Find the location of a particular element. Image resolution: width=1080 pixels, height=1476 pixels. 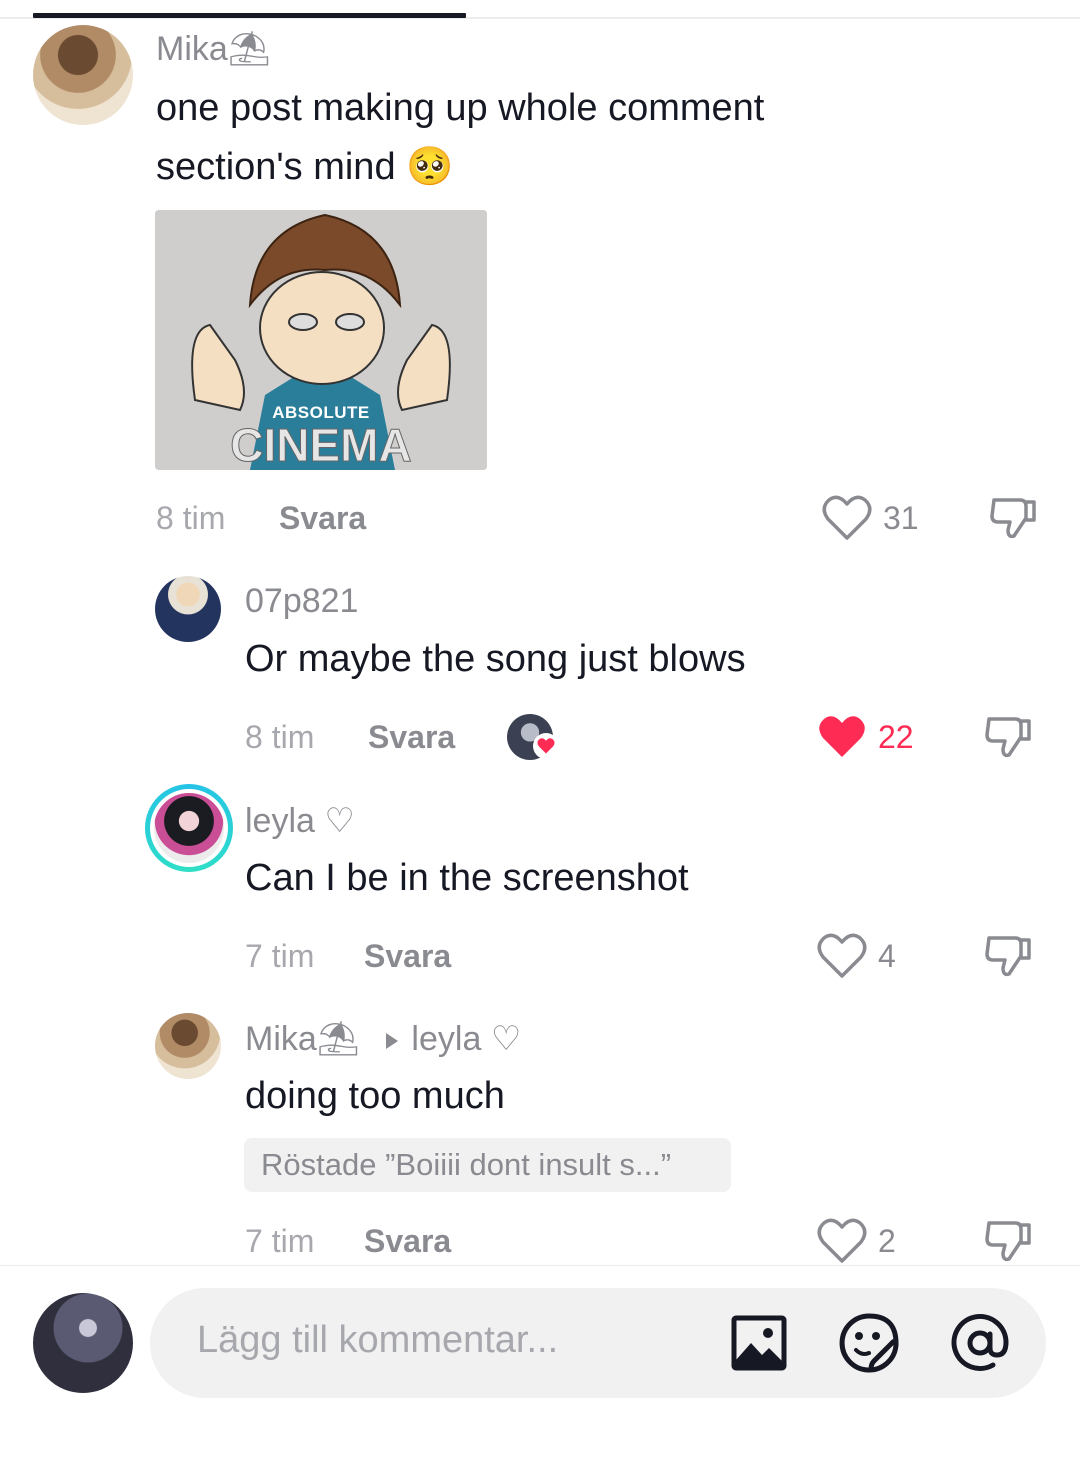

comment-gif: ABSOLUTE CINEMA is located at coordinates (321, 340).